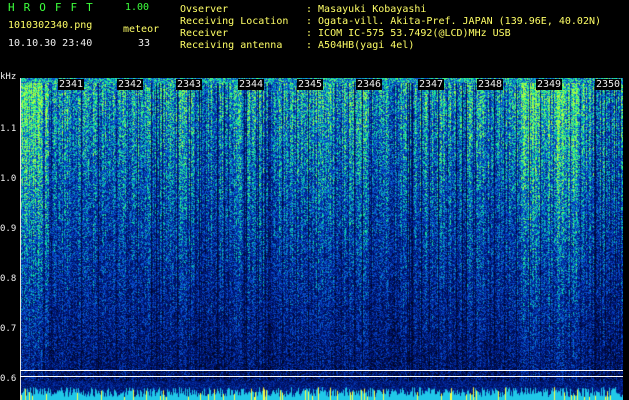 The width and height of the screenshot is (629, 400). Describe the element at coordinates (20, 239) in the screenshot. I see `y-axis-line` at that location.